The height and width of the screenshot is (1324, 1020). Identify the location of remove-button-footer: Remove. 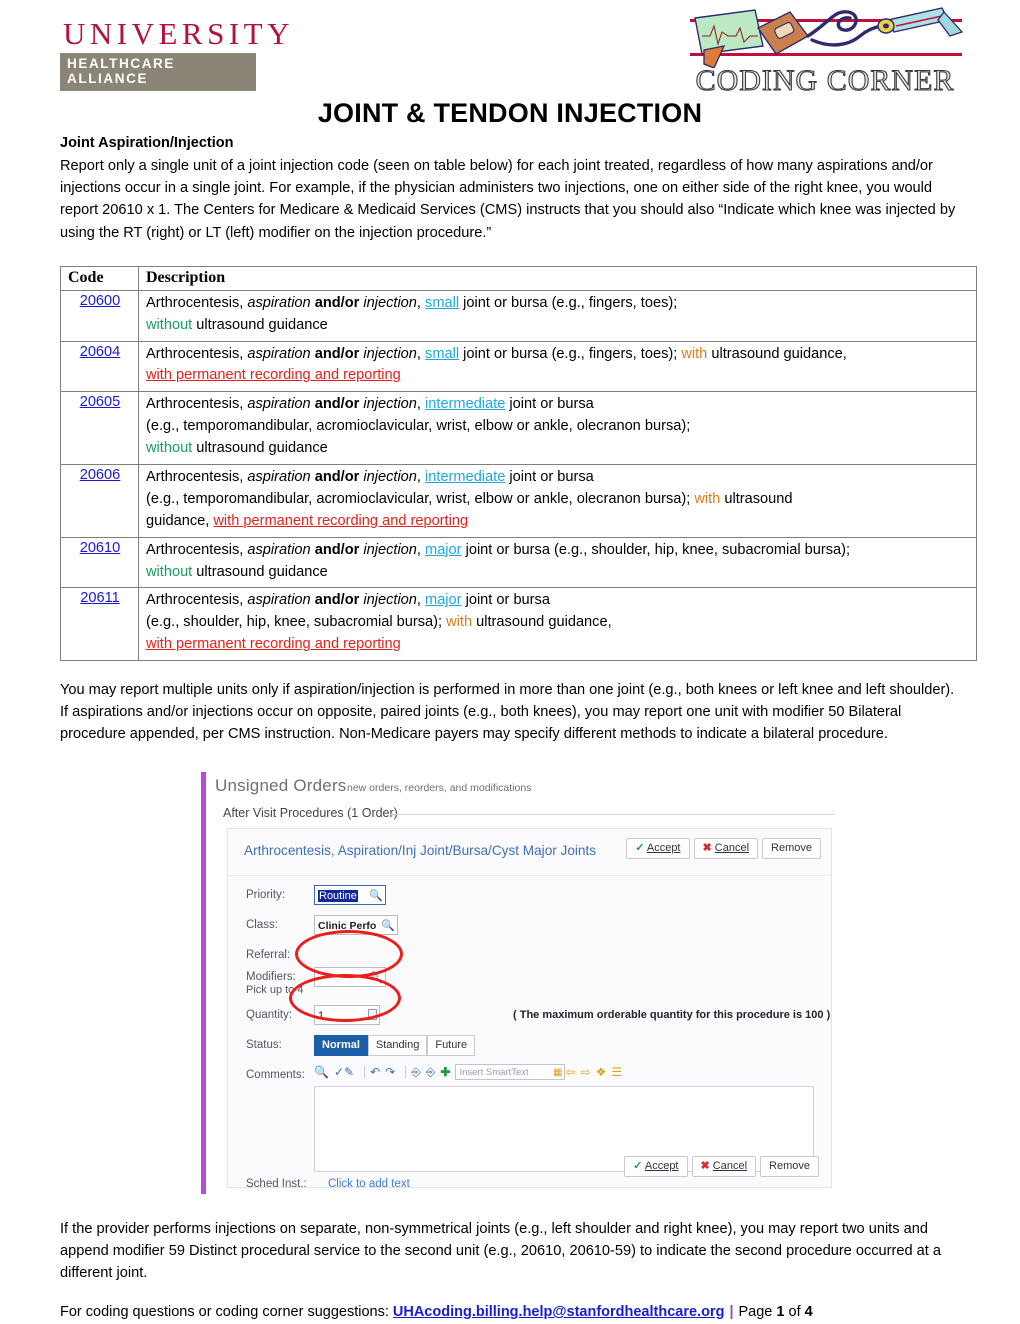
(789, 1166).